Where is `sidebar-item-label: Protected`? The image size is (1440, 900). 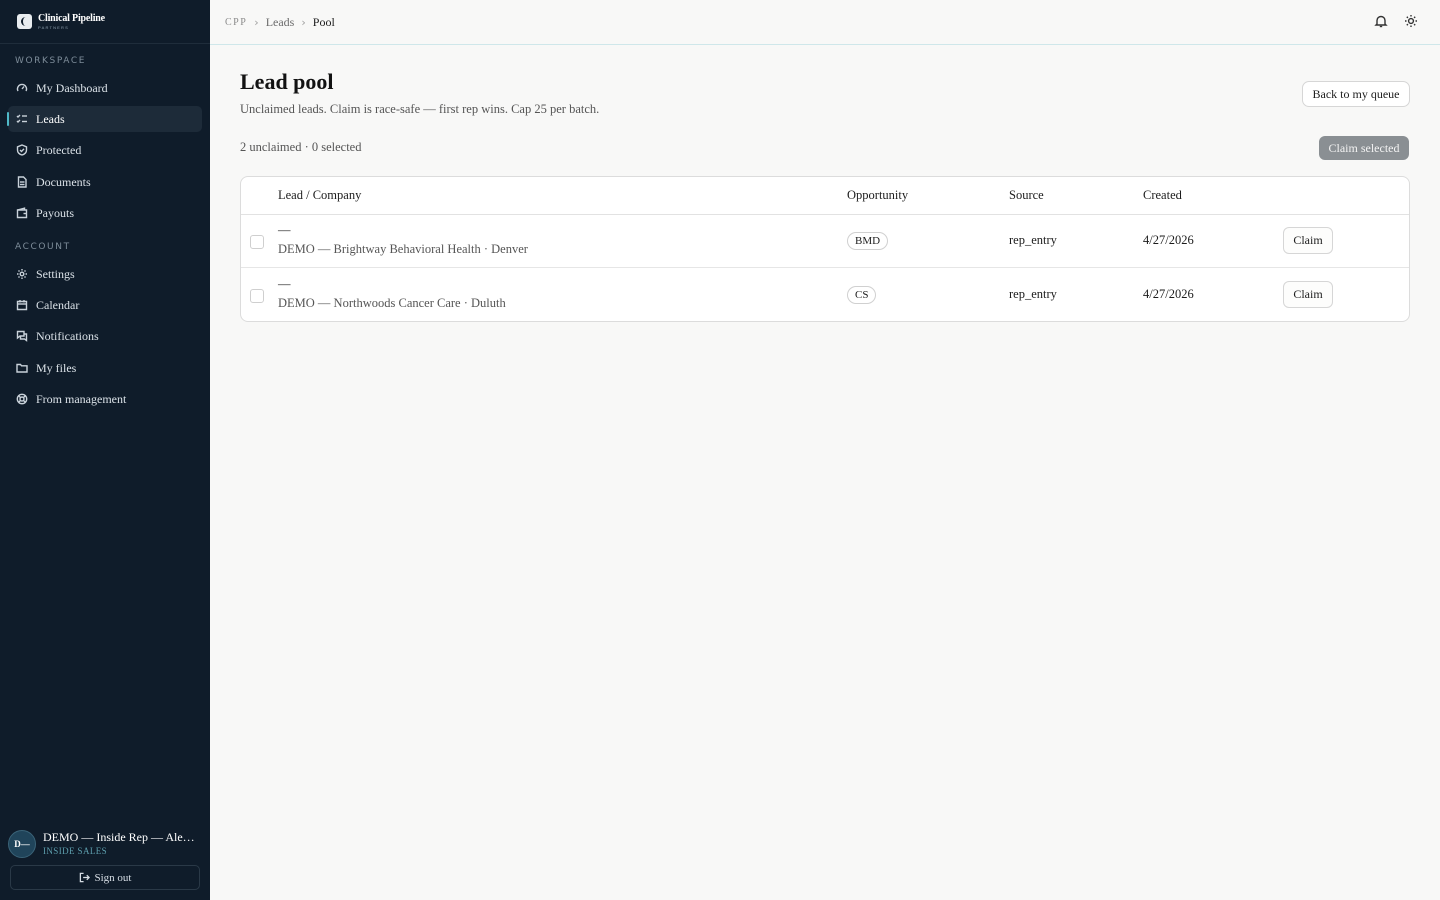
sidebar-item-label: Protected is located at coordinates (59, 149).